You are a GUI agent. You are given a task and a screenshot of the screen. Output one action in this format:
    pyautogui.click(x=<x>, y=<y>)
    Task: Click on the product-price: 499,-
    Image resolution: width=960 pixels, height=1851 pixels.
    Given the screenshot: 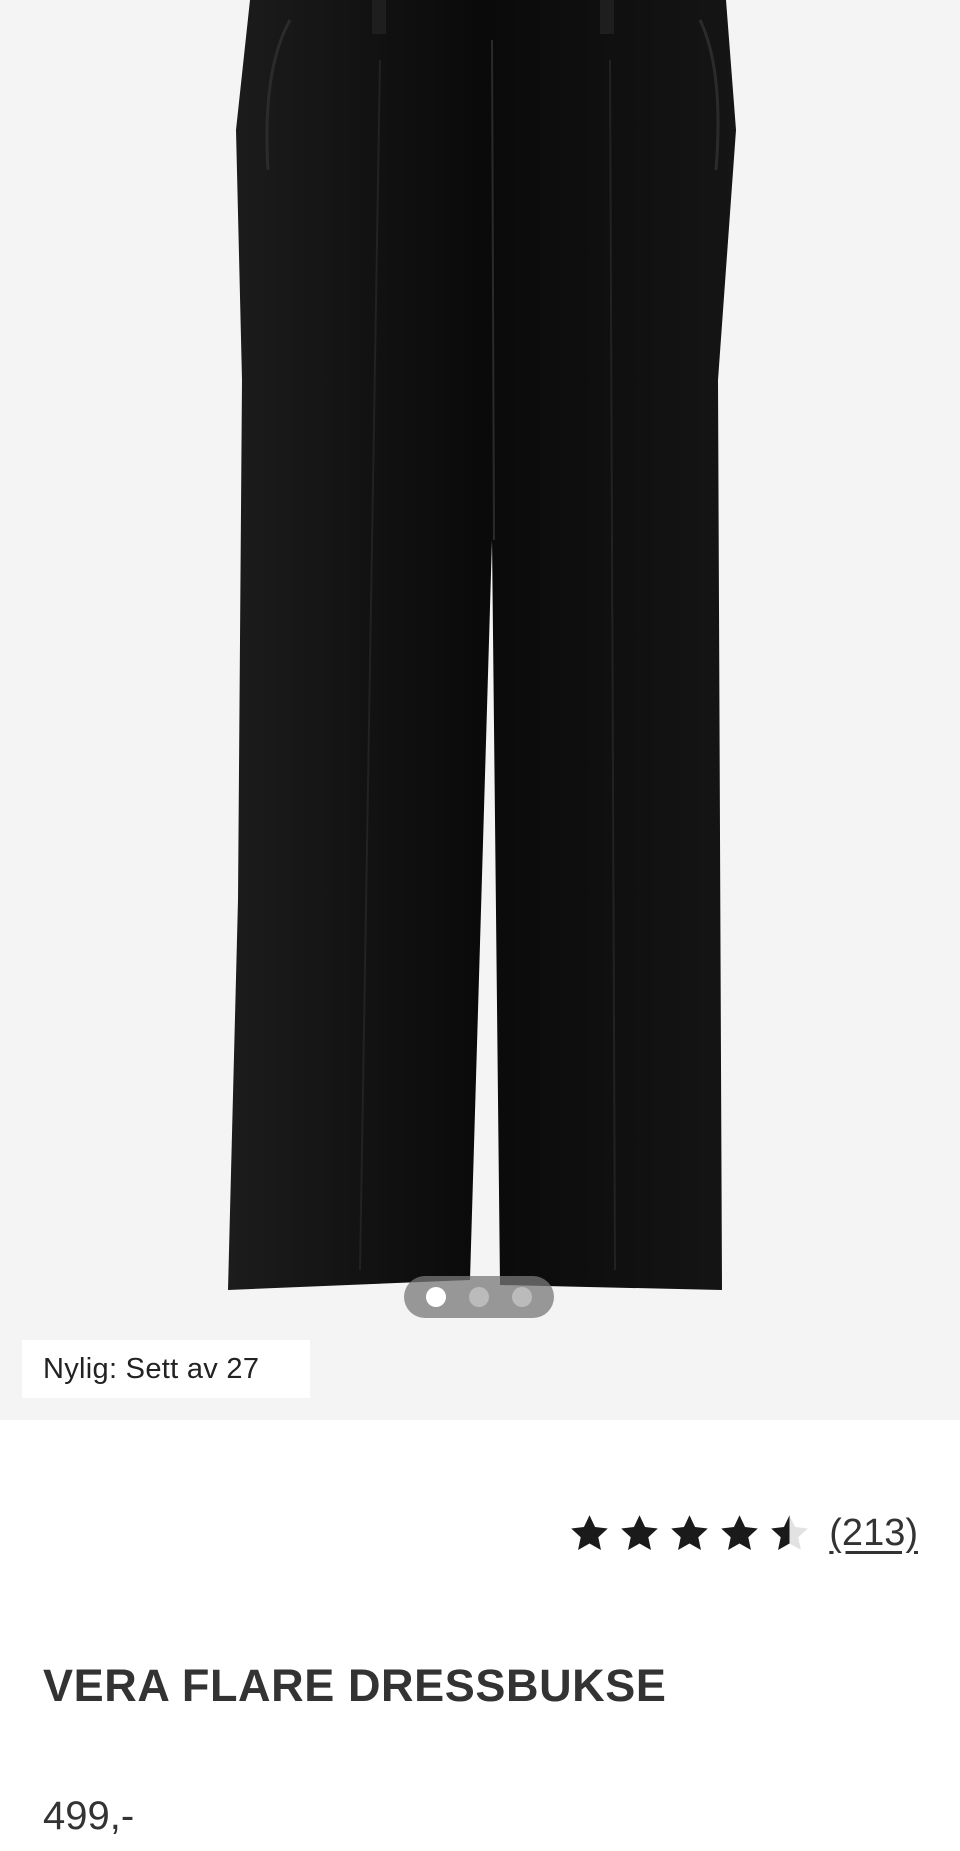 What is the action you would take?
    pyautogui.click(x=89, y=1816)
    